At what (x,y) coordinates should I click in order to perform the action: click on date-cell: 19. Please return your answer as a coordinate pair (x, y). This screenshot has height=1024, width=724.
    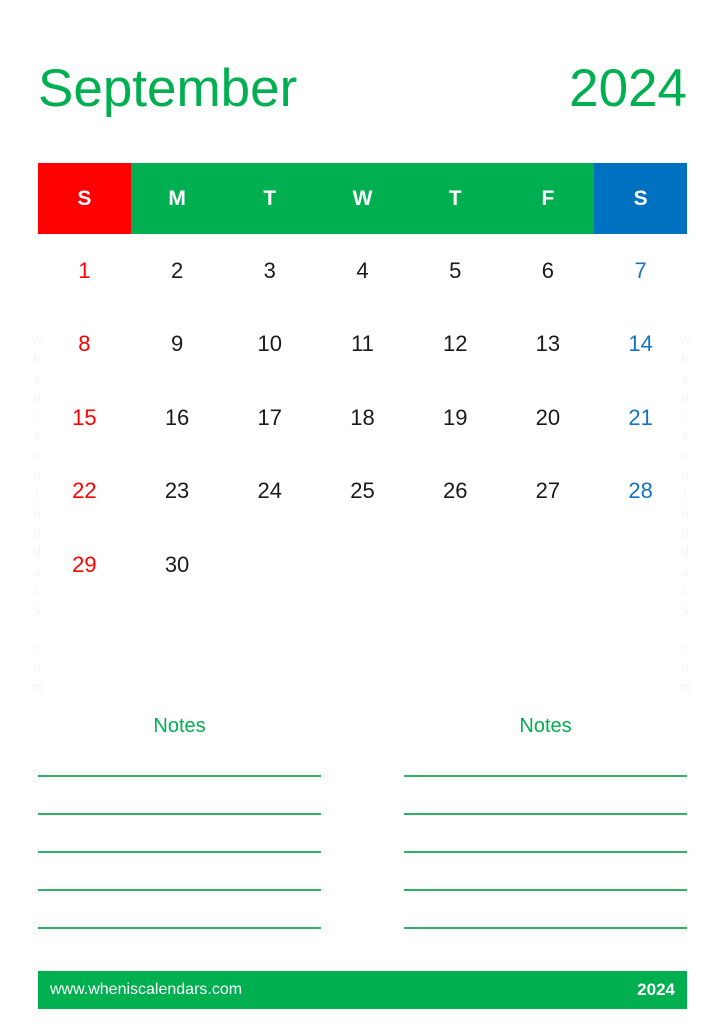
    Looking at the image, I should click on (455, 418).